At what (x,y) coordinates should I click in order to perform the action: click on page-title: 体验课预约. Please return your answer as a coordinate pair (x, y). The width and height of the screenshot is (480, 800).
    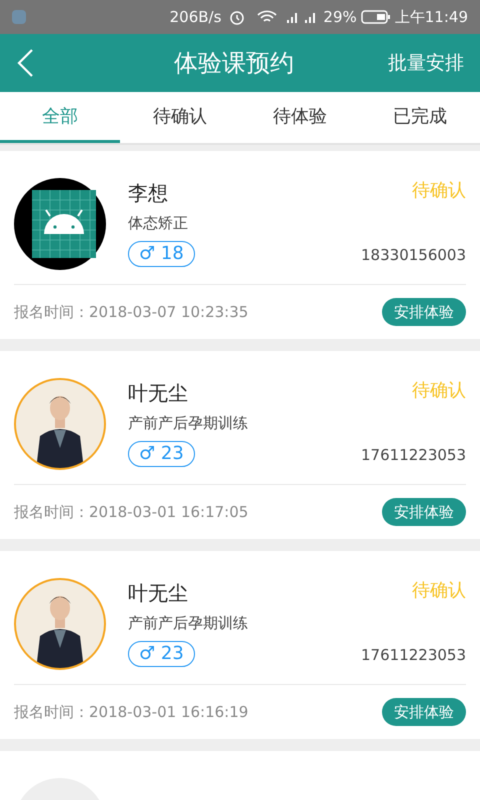
    Looking at the image, I should click on (234, 63).